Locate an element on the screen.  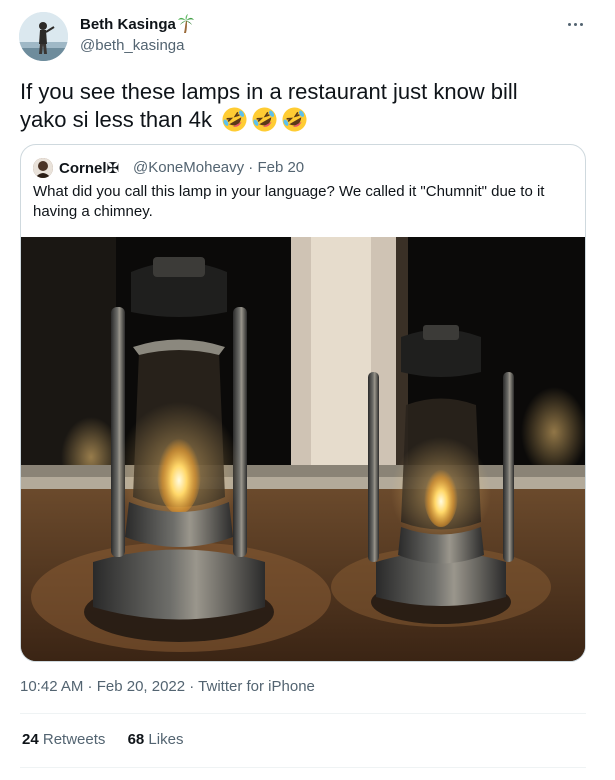
author-avatar is located at coordinates (43, 36).